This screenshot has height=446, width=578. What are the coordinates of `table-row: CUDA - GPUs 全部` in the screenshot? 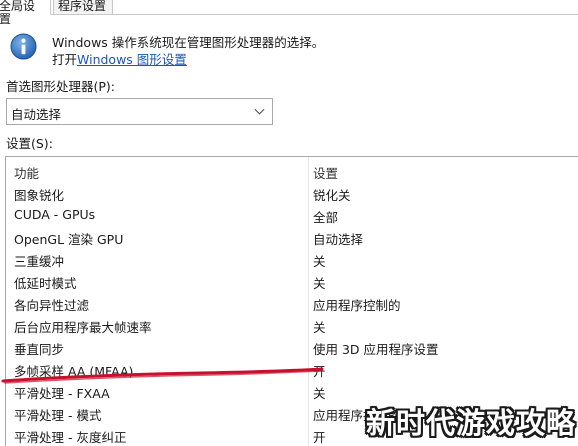 It's located at (292, 215).